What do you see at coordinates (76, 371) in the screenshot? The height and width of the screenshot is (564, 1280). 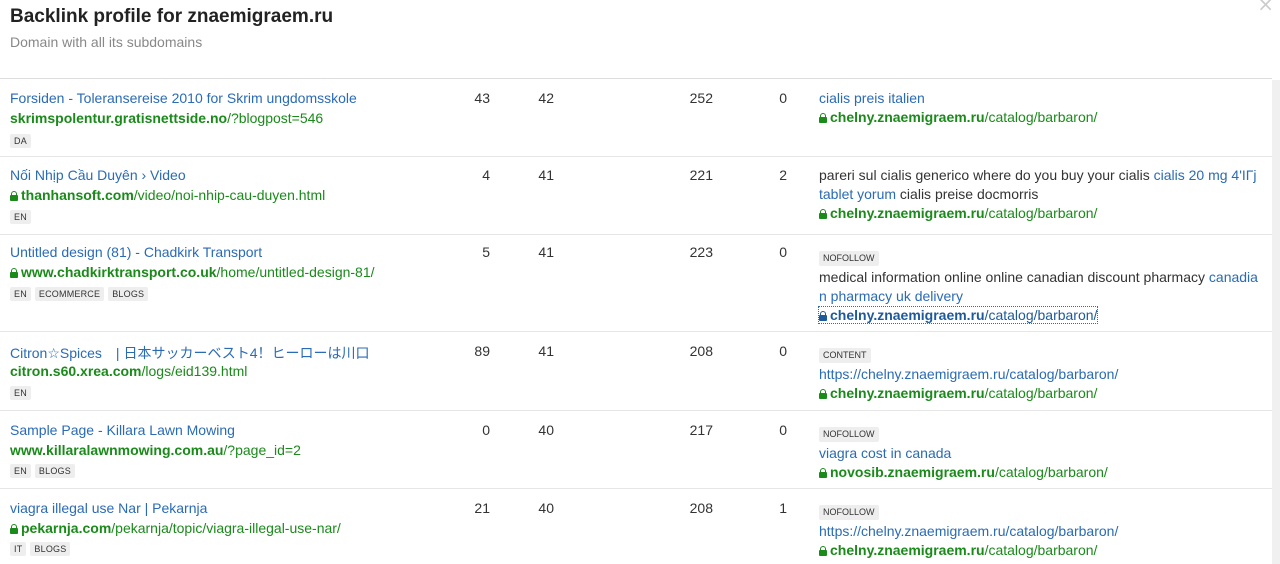 I see `referring-domain: citron.s60.xrea.com` at bounding box center [76, 371].